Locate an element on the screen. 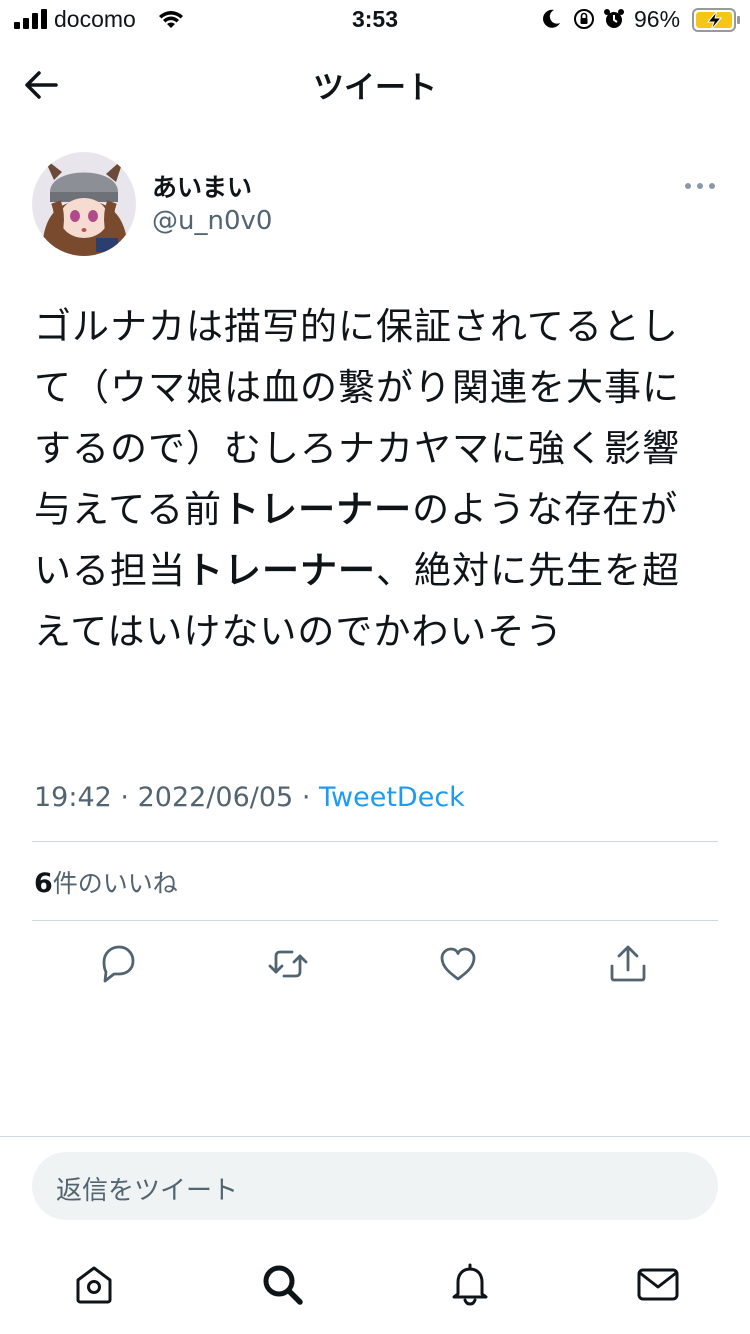  reply-icon is located at coordinates (118, 964).